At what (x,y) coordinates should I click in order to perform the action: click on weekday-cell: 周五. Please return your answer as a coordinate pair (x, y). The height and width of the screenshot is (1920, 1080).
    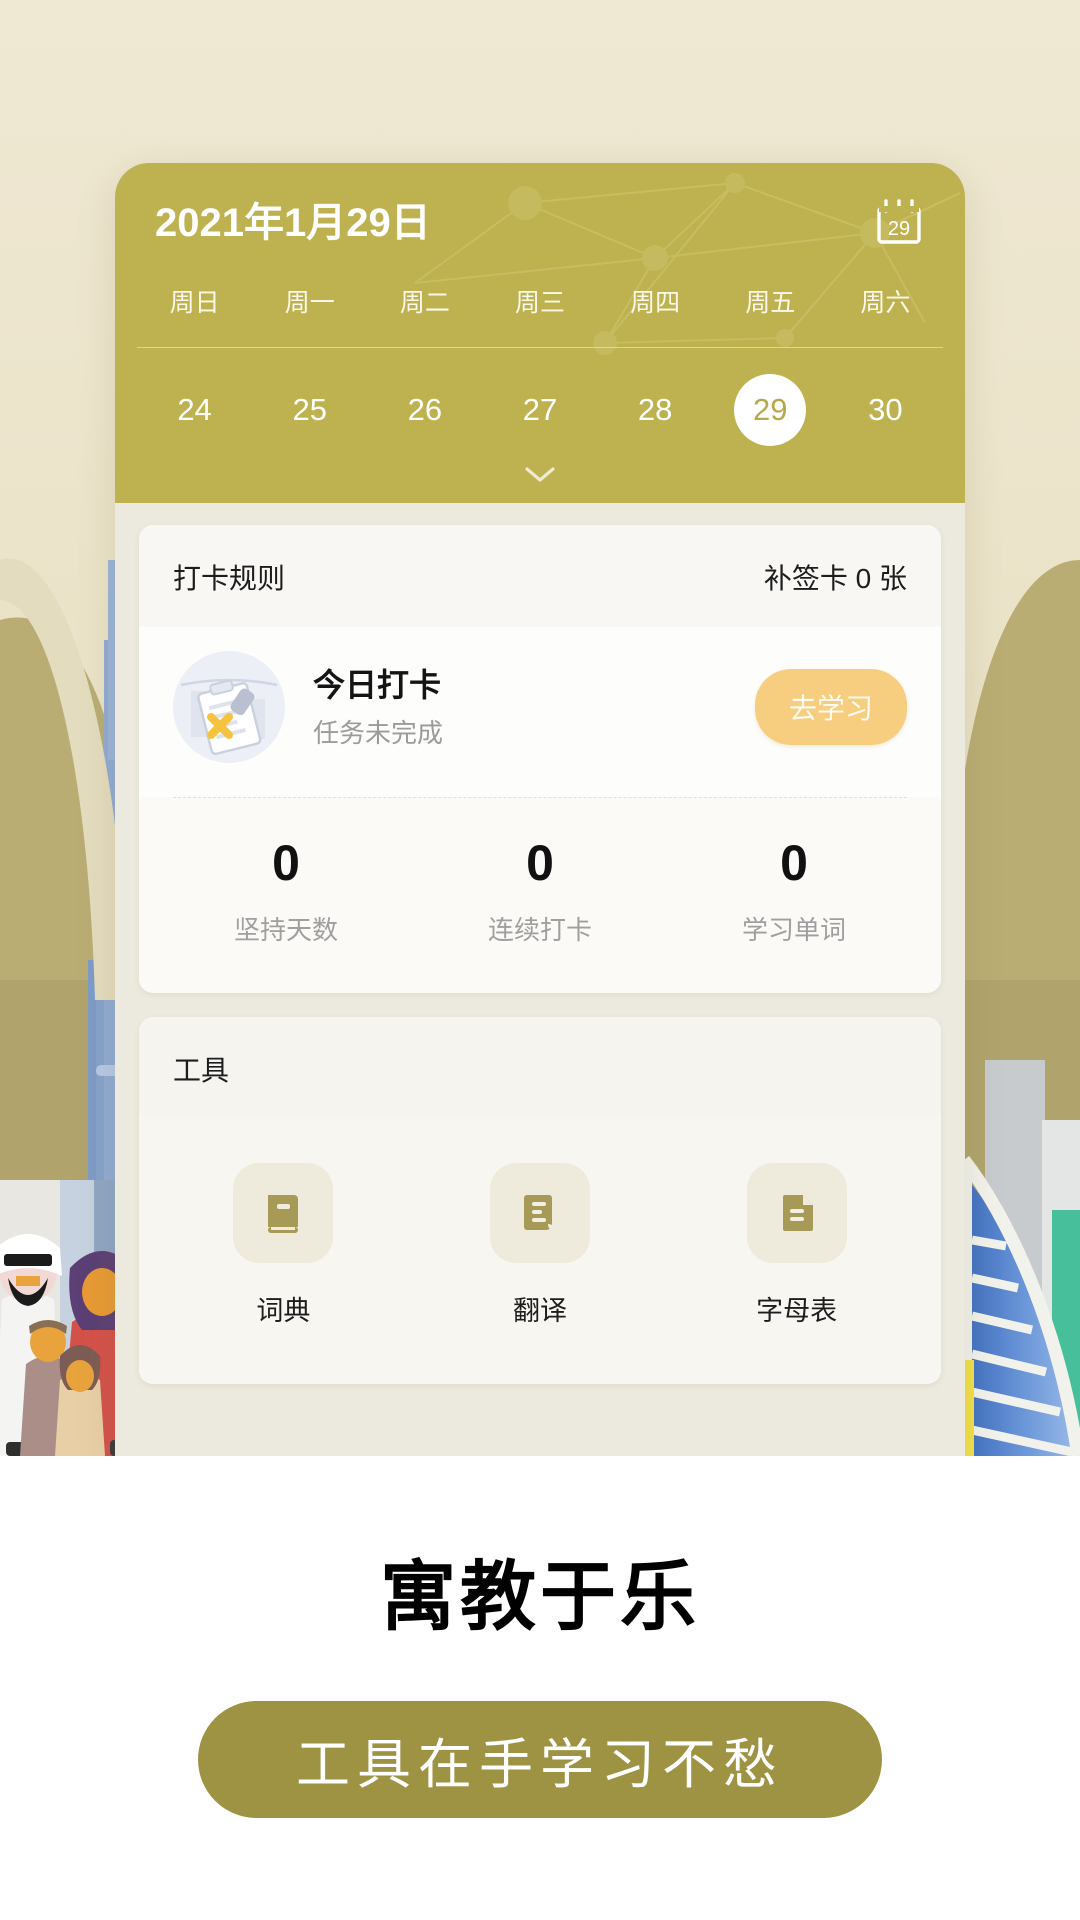
    Looking at the image, I should click on (770, 303).